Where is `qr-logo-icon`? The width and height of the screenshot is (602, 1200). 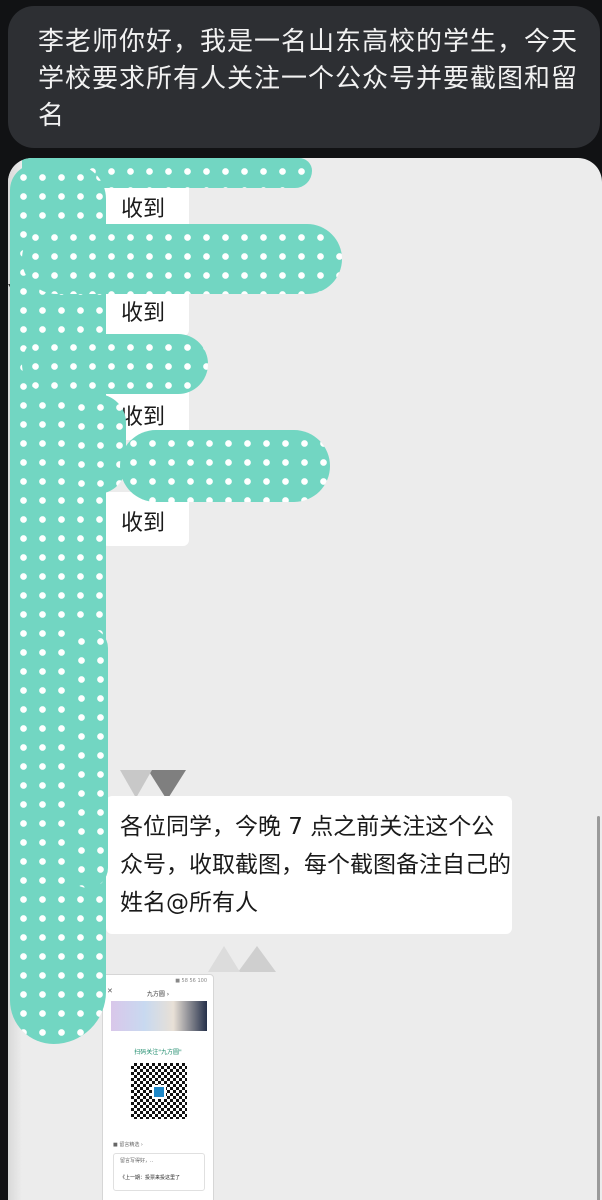
qr-logo-icon is located at coordinates (159, 1092).